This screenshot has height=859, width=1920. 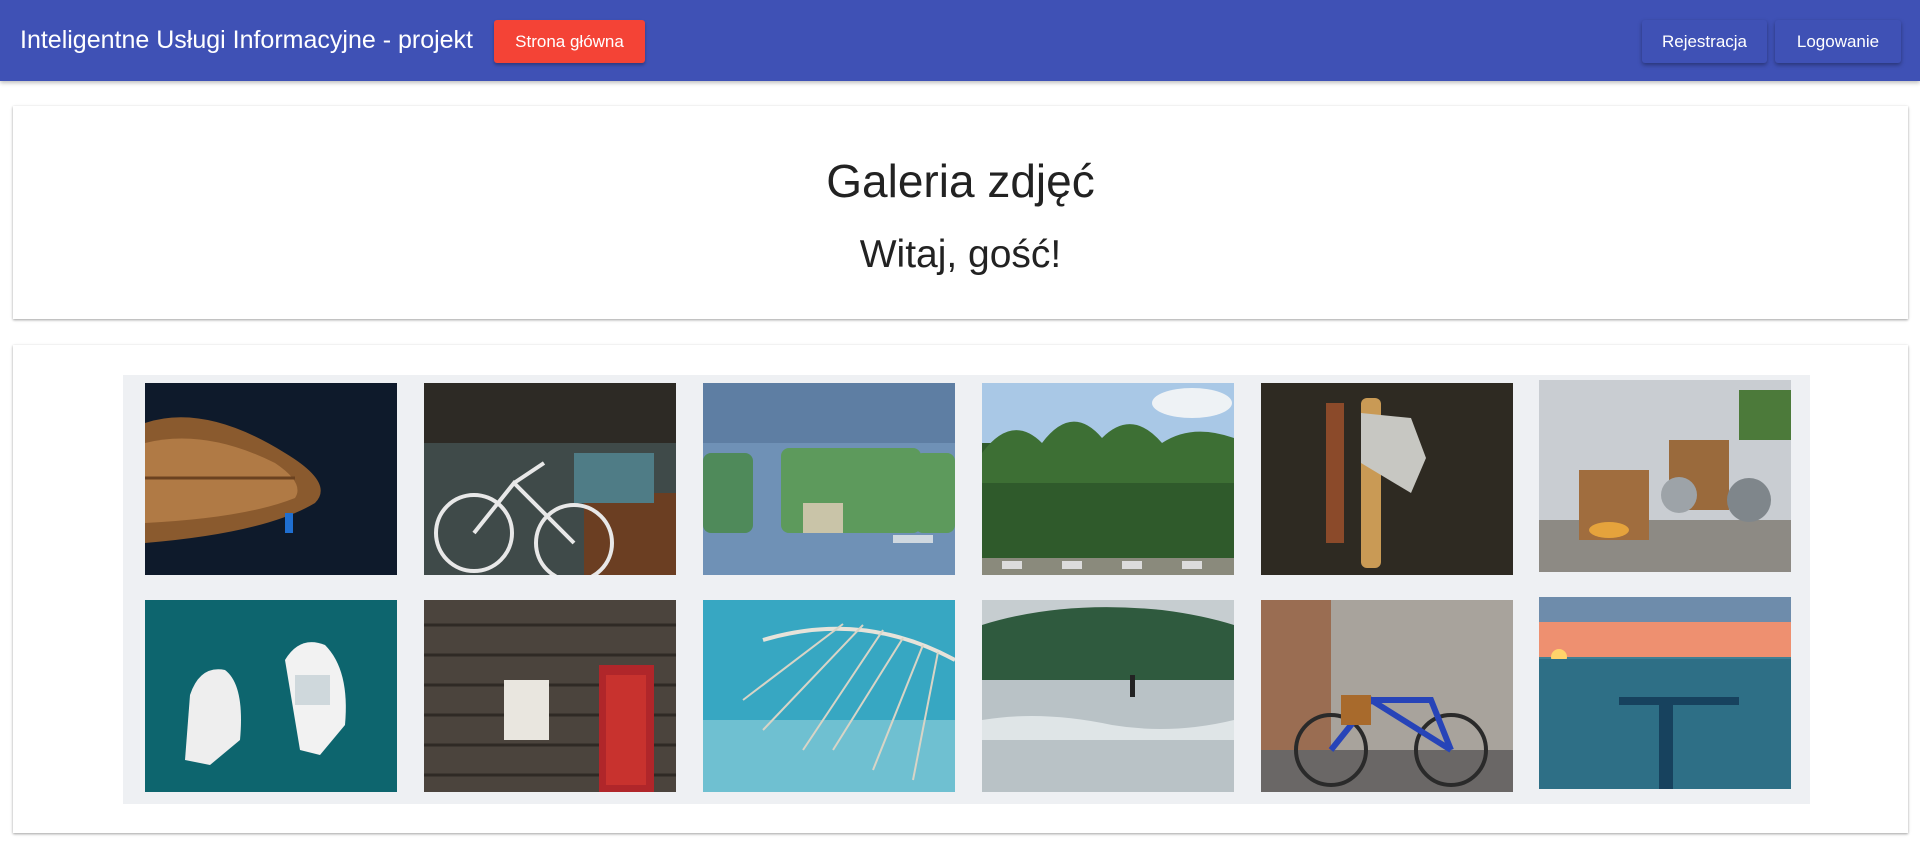 I want to click on register-button: Rejestracja, so click(x=1704, y=41).